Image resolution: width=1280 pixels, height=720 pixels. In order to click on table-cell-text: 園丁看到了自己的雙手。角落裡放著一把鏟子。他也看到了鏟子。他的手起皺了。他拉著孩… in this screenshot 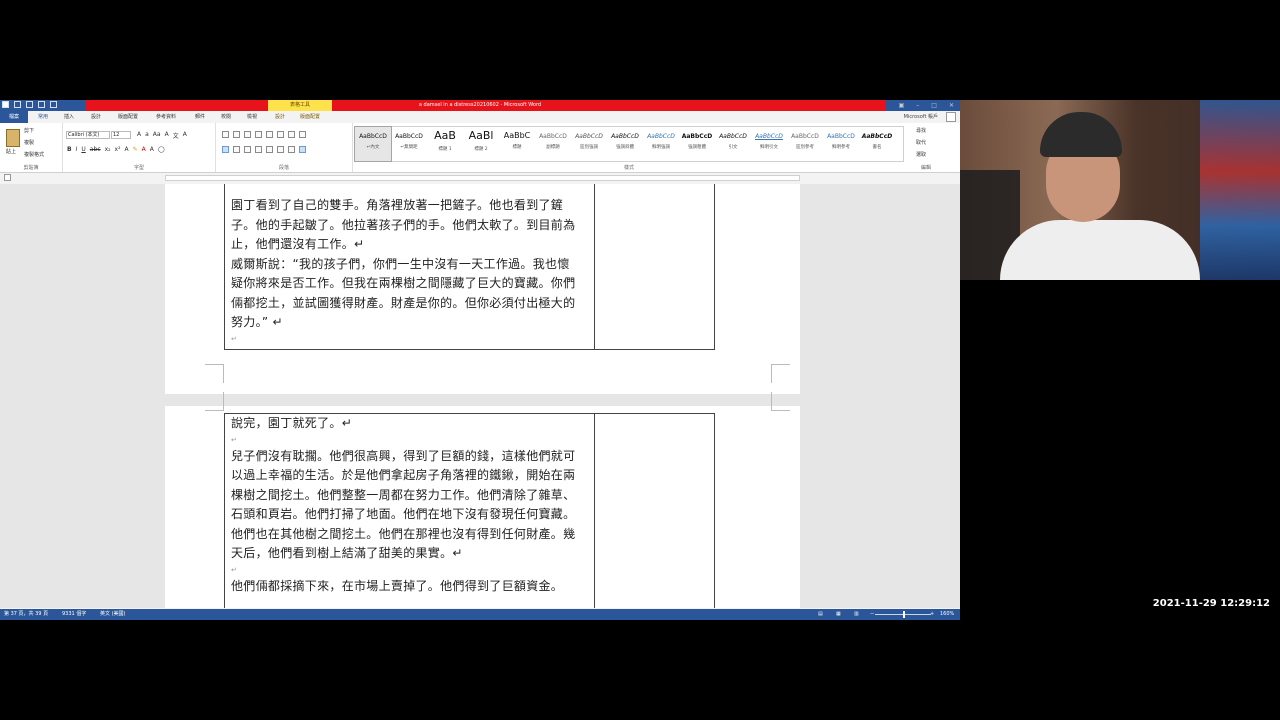, I will do `click(406, 271)`.